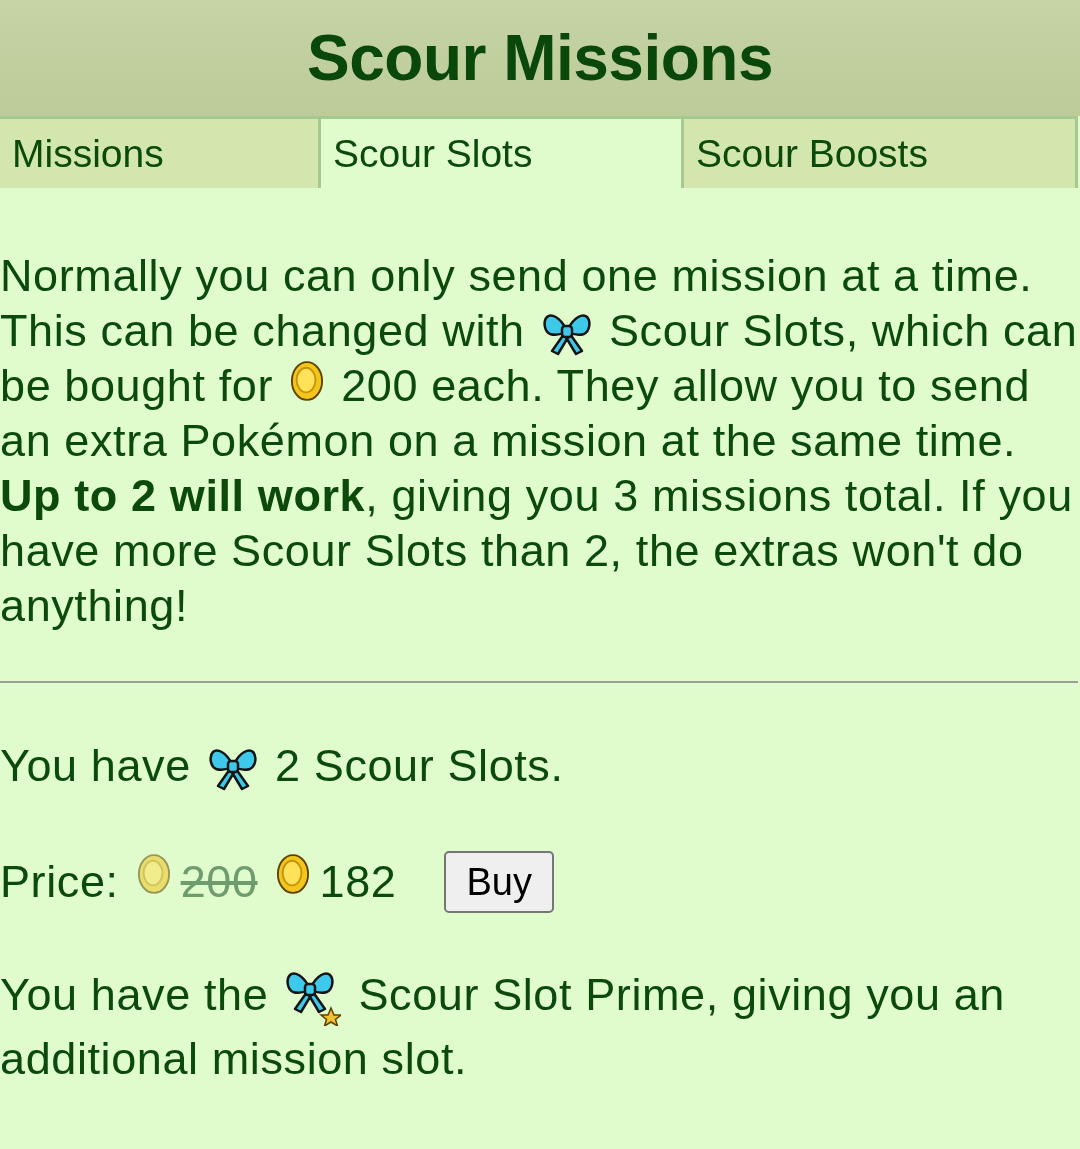  Describe the element at coordinates (499, 152) in the screenshot. I see `tab: Scour Slots` at that location.